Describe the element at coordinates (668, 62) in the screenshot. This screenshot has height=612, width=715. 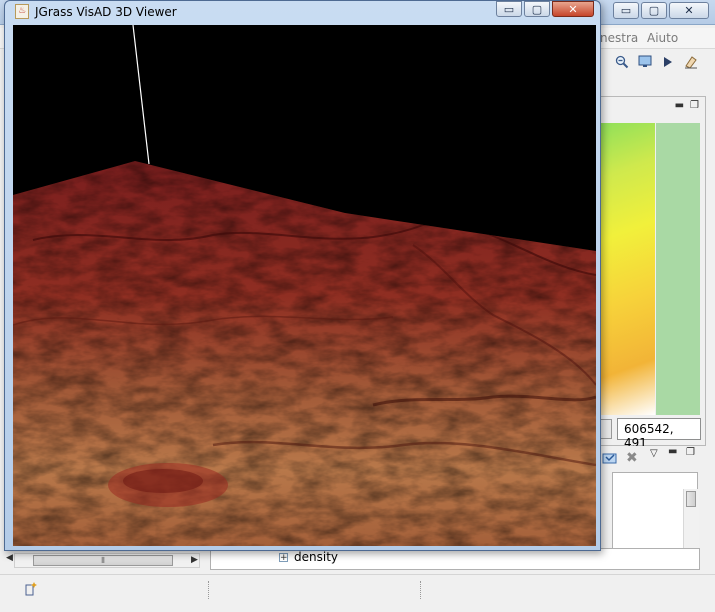
I see `arrow-right-icon` at that location.